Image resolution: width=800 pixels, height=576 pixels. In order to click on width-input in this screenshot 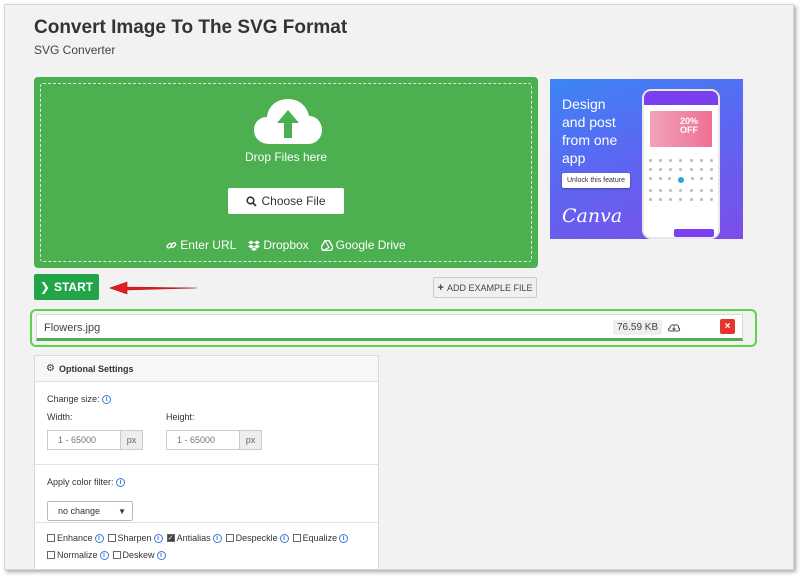, I will do `click(84, 440)`.